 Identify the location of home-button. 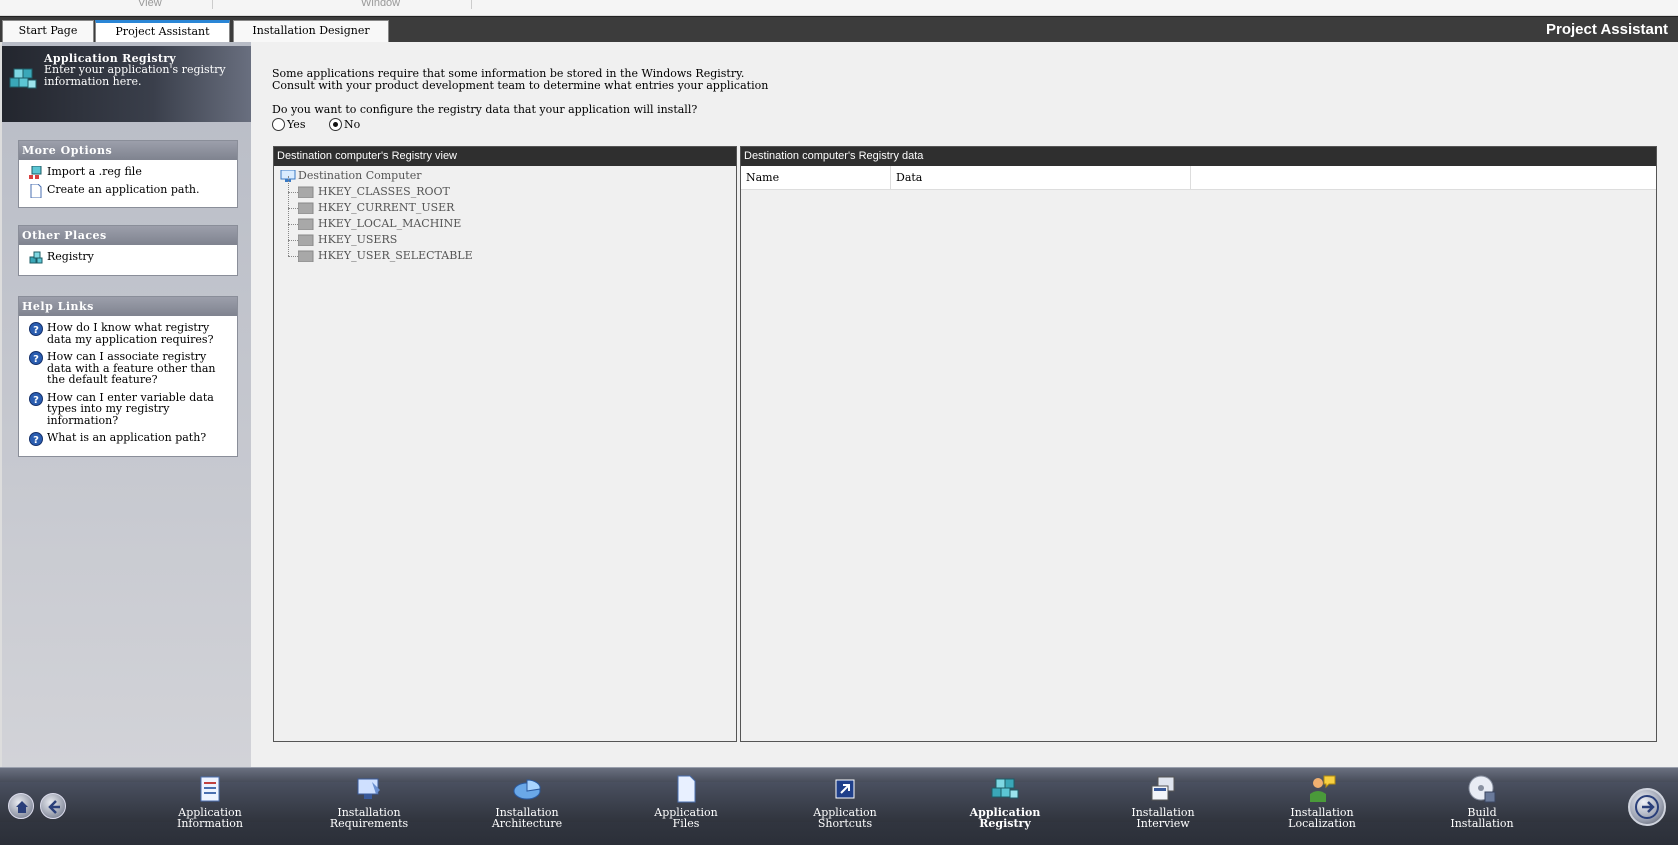
(21, 806).